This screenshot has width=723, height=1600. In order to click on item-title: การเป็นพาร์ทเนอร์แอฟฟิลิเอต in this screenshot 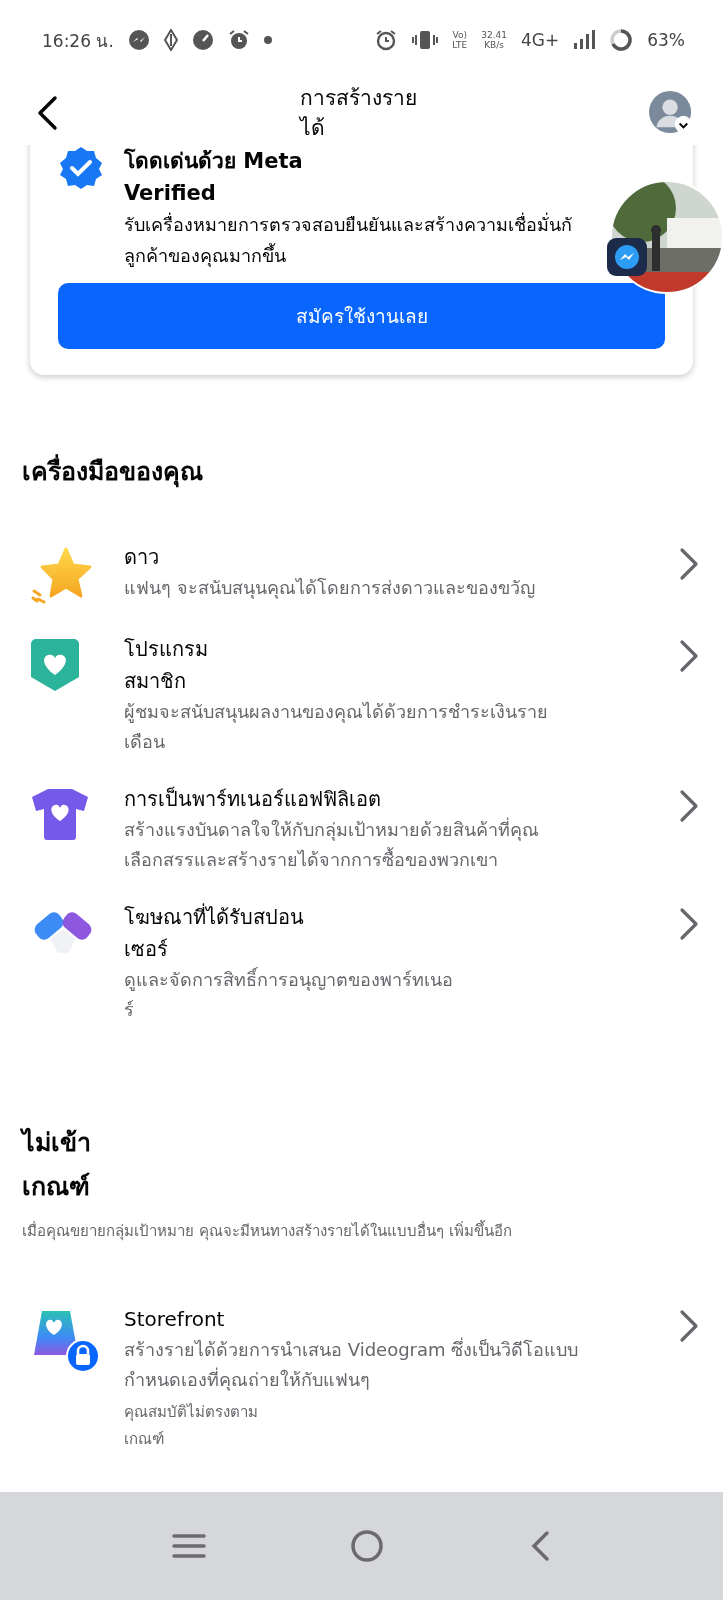, I will do `click(253, 799)`.